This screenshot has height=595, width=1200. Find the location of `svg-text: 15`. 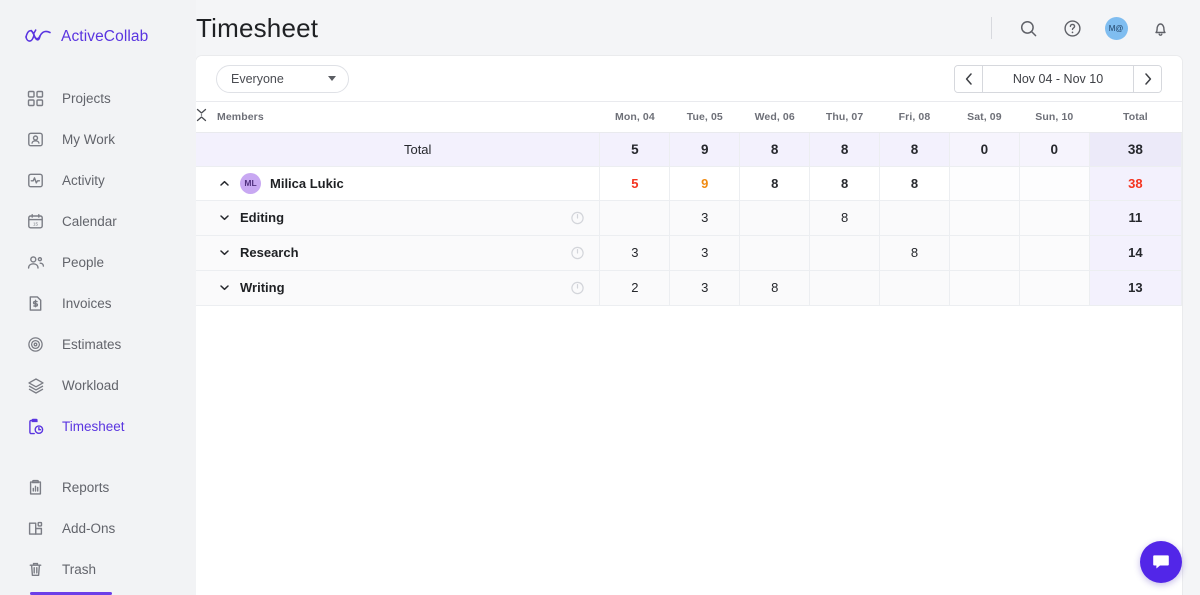

svg-text: 15 is located at coordinates (36, 223).